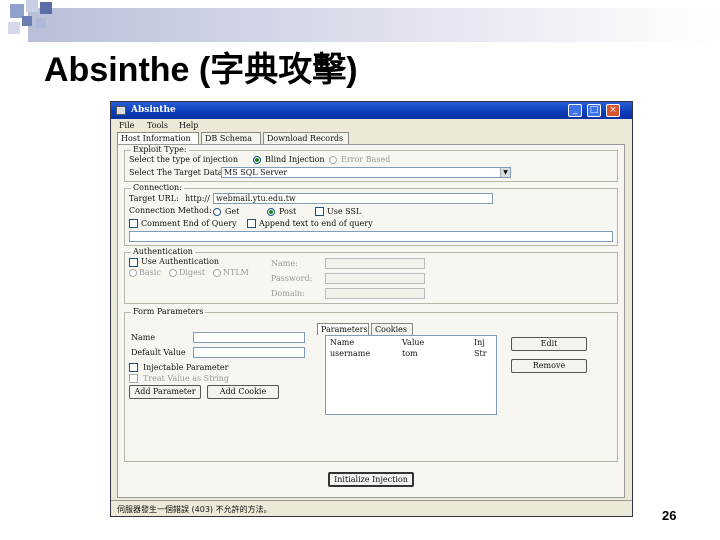 The height and width of the screenshot is (540, 720). What do you see at coordinates (165, 392) in the screenshot?
I see `add-parameter-button: Add Parameter` at bounding box center [165, 392].